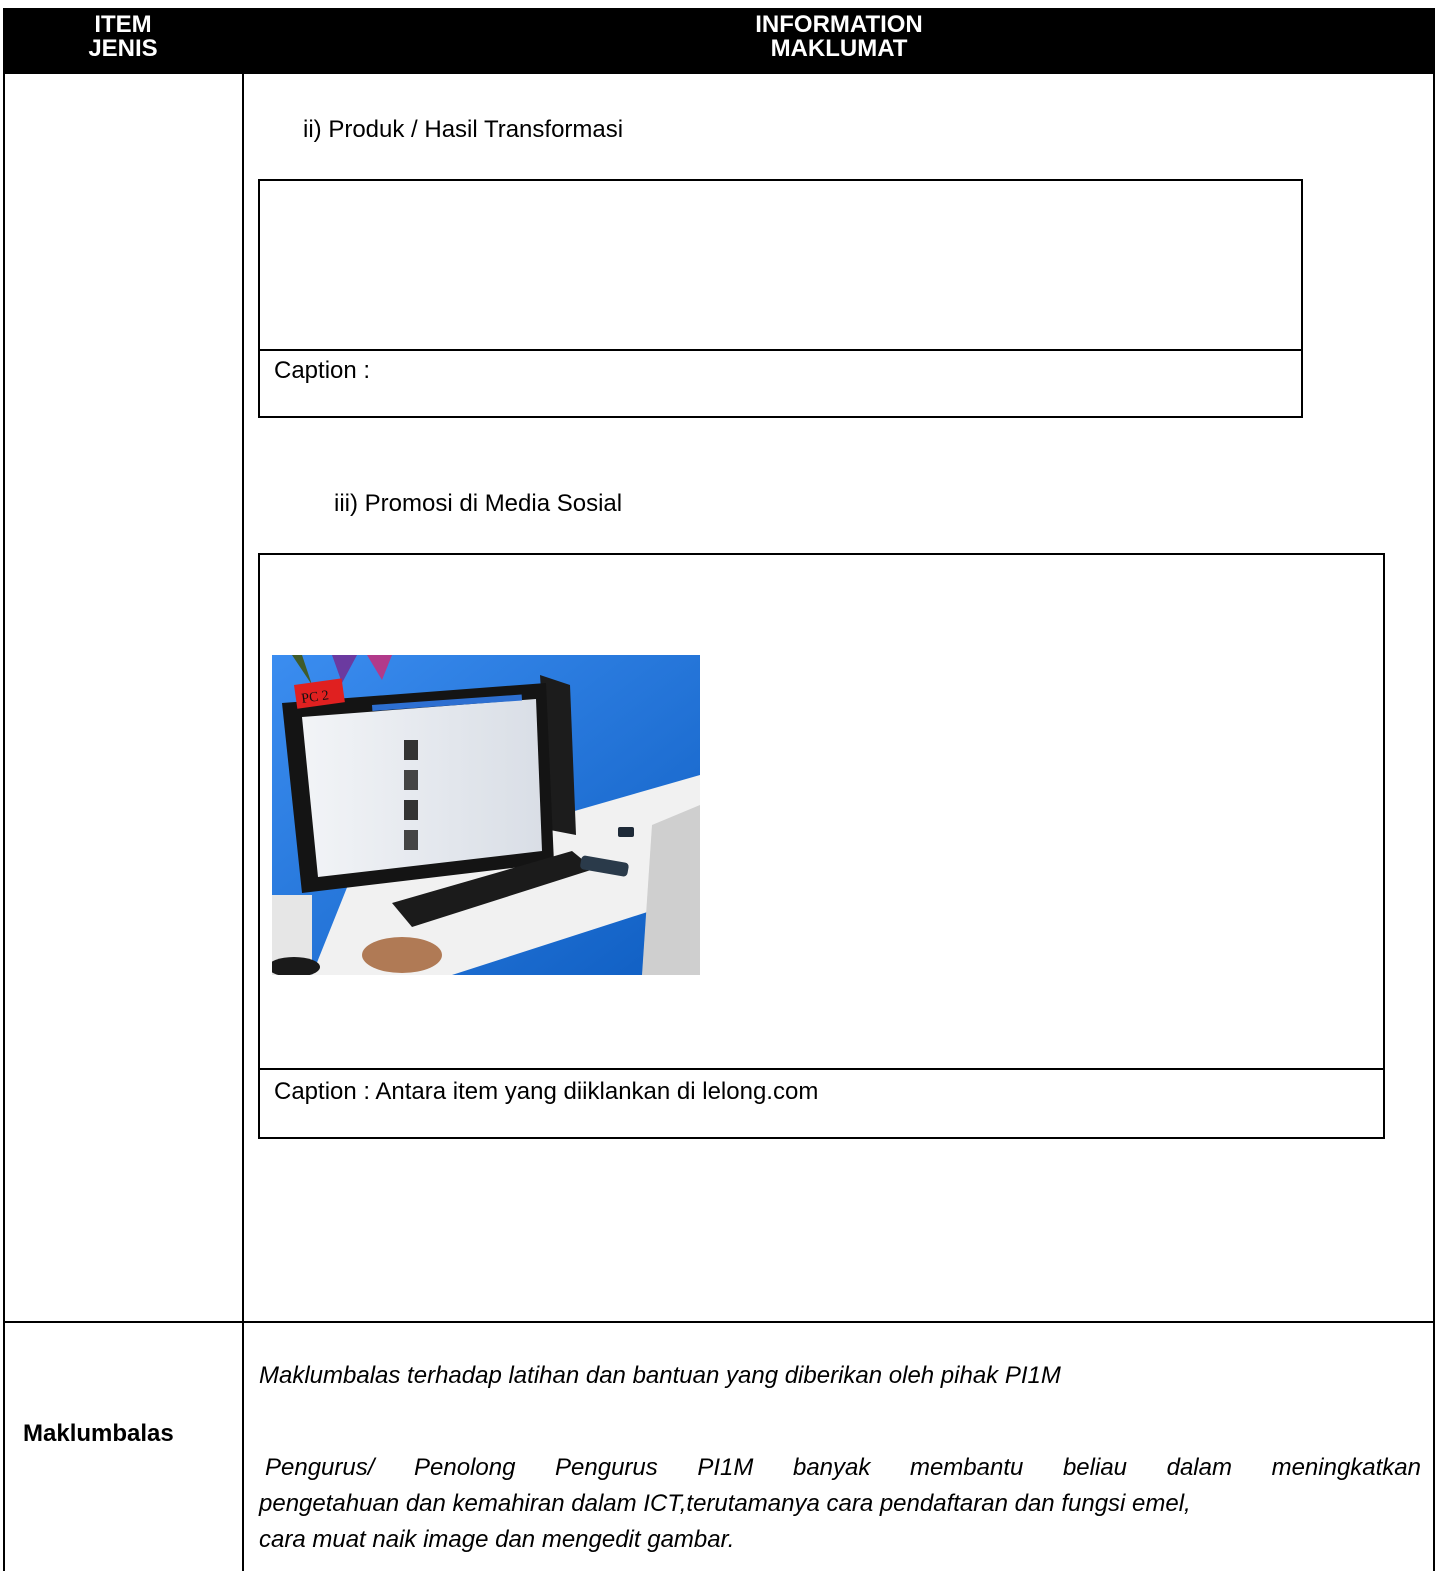 The image size is (1442, 1571). Describe the element at coordinates (719, 1322) in the screenshot. I see `row-divider` at that location.